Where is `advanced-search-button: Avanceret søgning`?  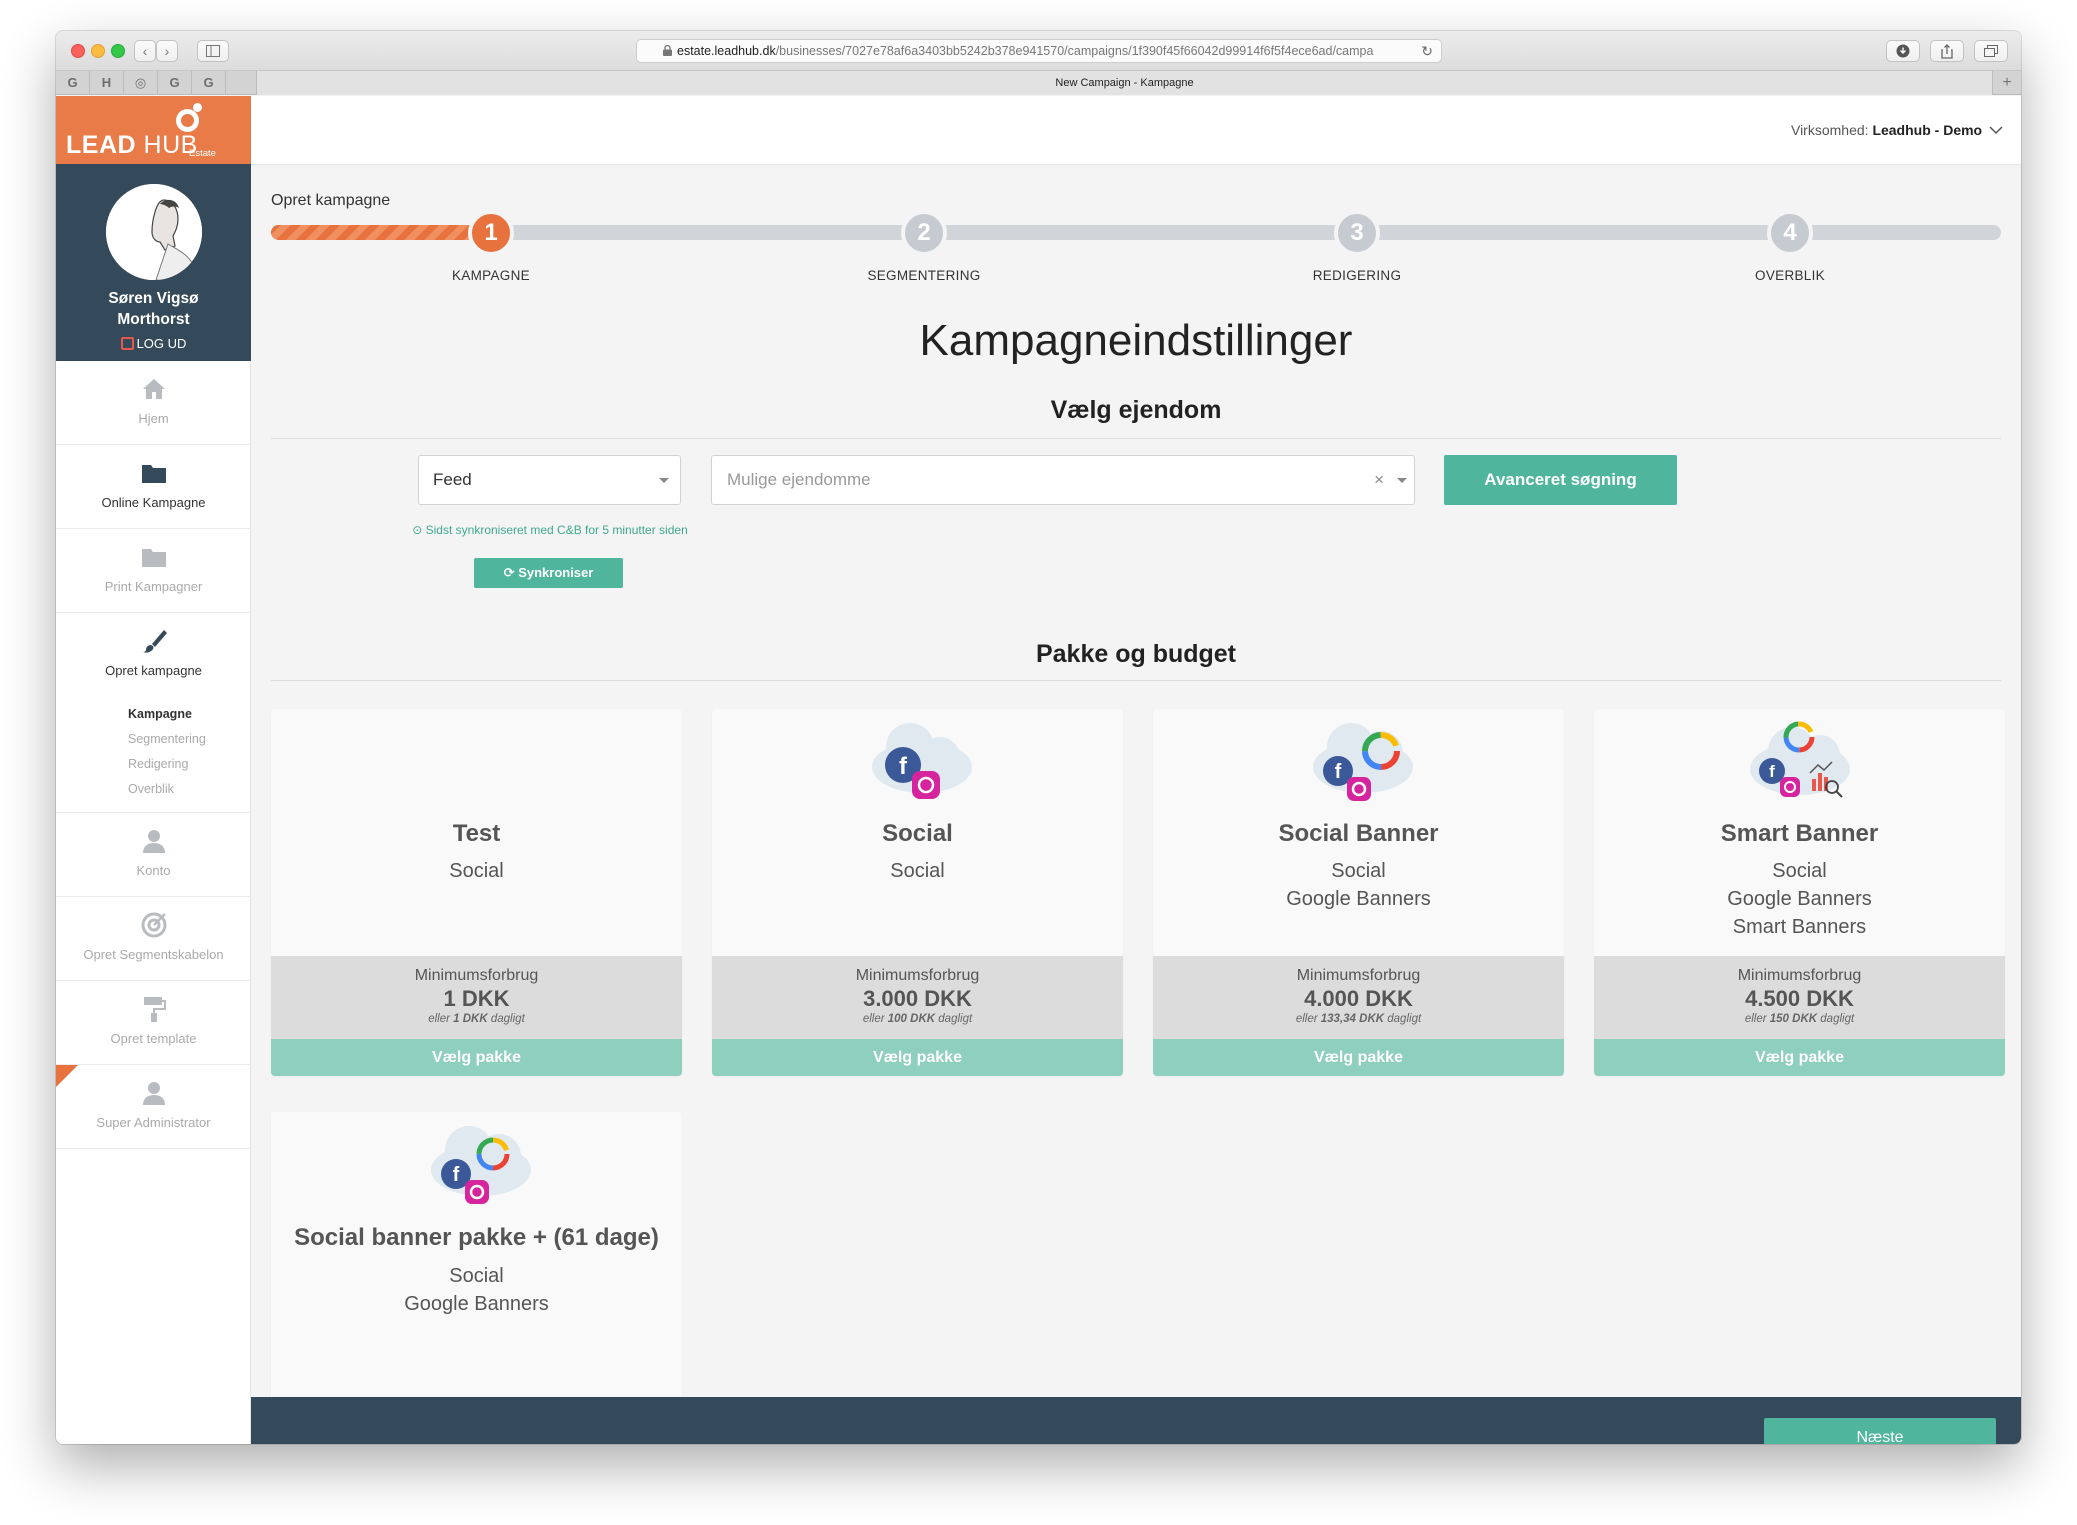 advanced-search-button: Avanceret søgning is located at coordinates (1560, 480).